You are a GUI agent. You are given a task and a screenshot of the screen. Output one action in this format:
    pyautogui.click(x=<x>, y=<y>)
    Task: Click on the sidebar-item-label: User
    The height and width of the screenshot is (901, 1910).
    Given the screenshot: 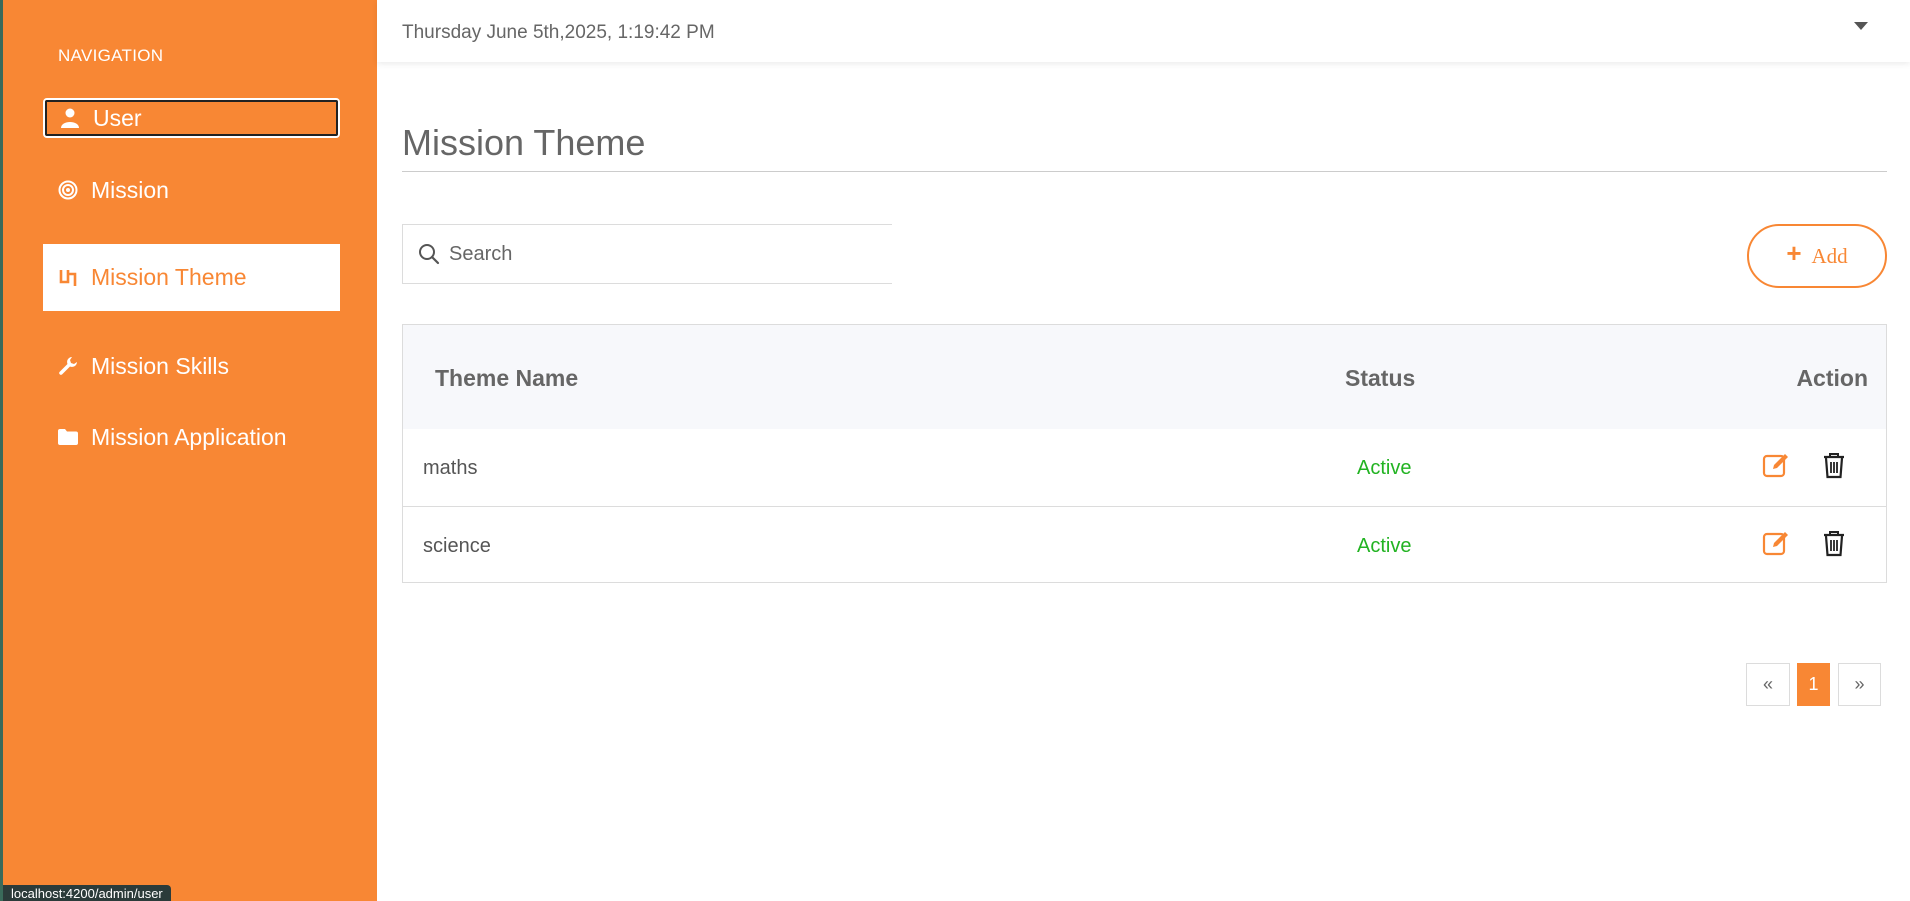 What is the action you would take?
    pyautogui.click(x=117, y=117)
    